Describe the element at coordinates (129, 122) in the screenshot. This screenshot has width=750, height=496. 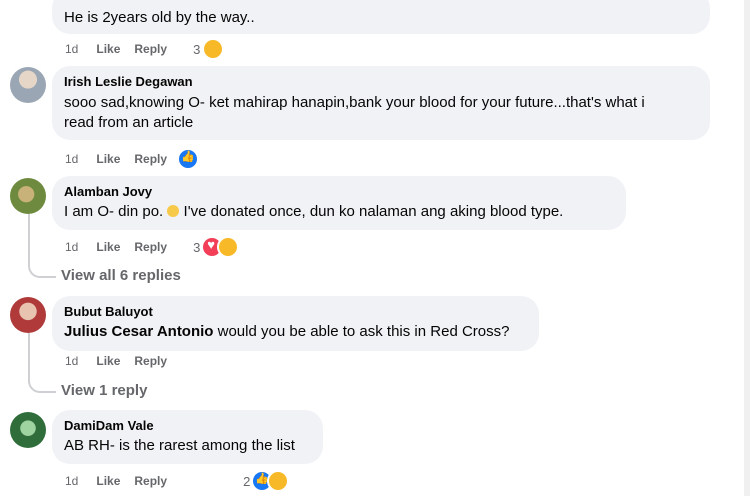
I see `comment-text: read from an article` at that location.